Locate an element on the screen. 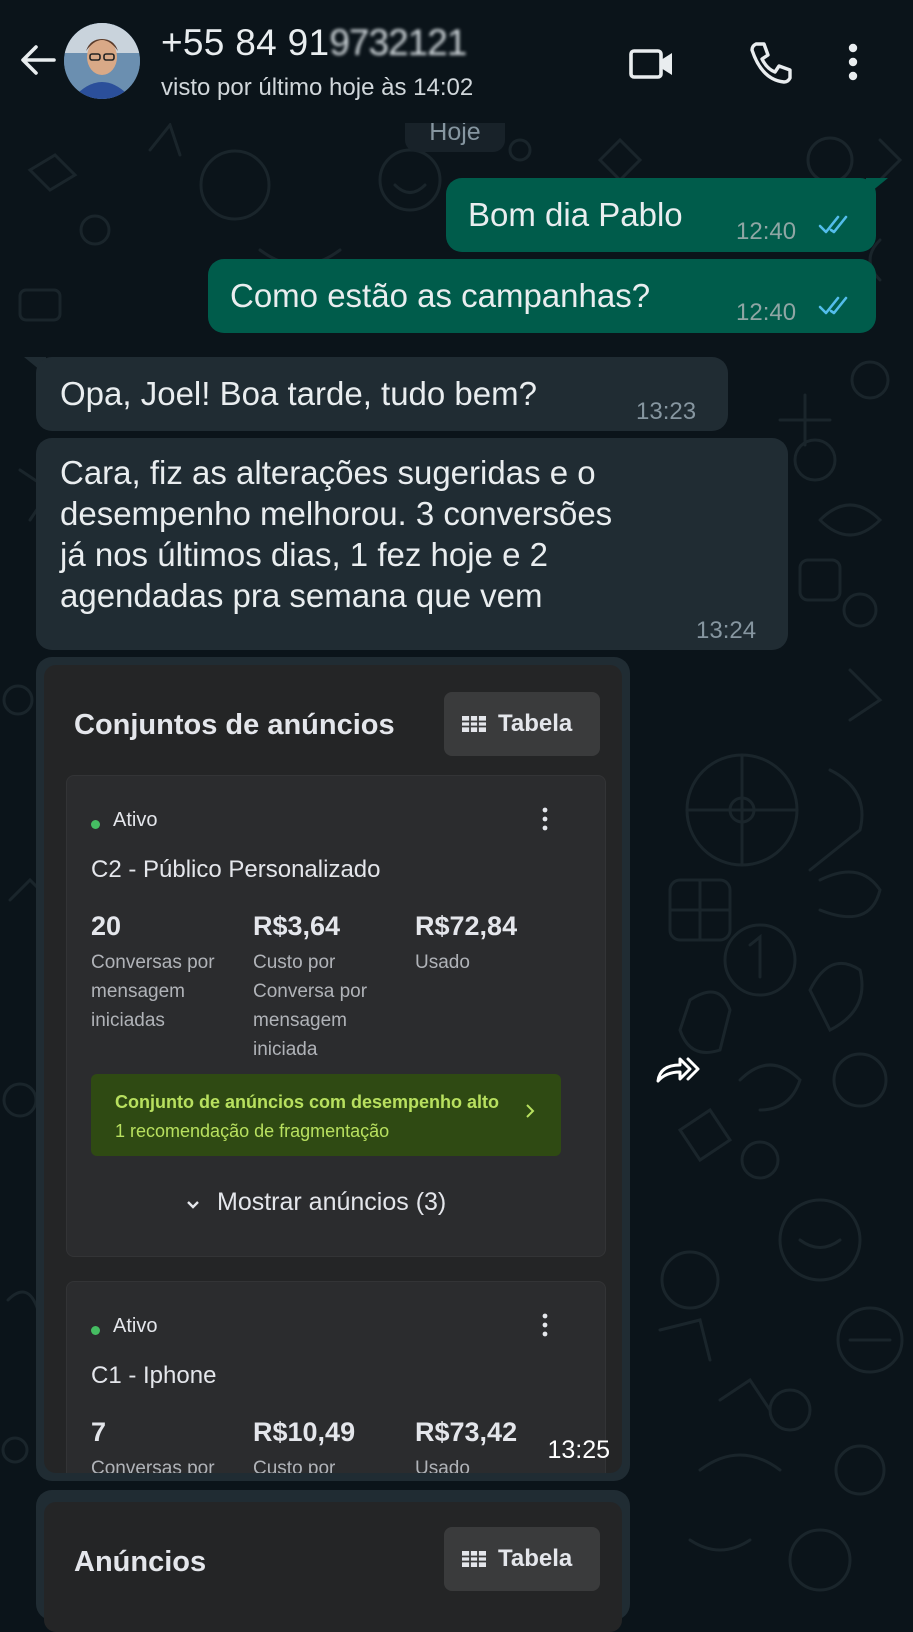 The width and height of the screenshot is (913, 1632). metric-conversations: 7 Conversas por is located at coordinates (166, 1444).